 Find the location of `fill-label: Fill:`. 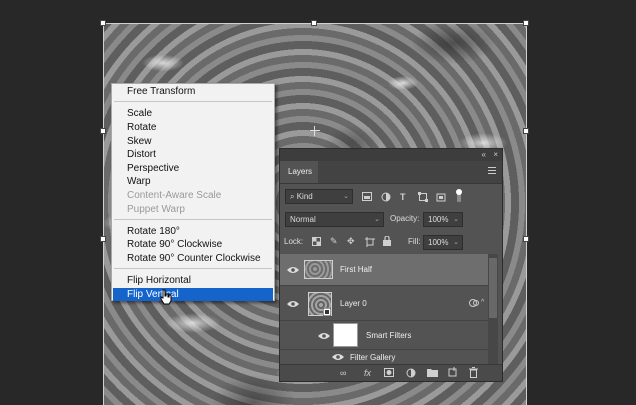

fill-label: Fill: is located at coordinates (414, 241).